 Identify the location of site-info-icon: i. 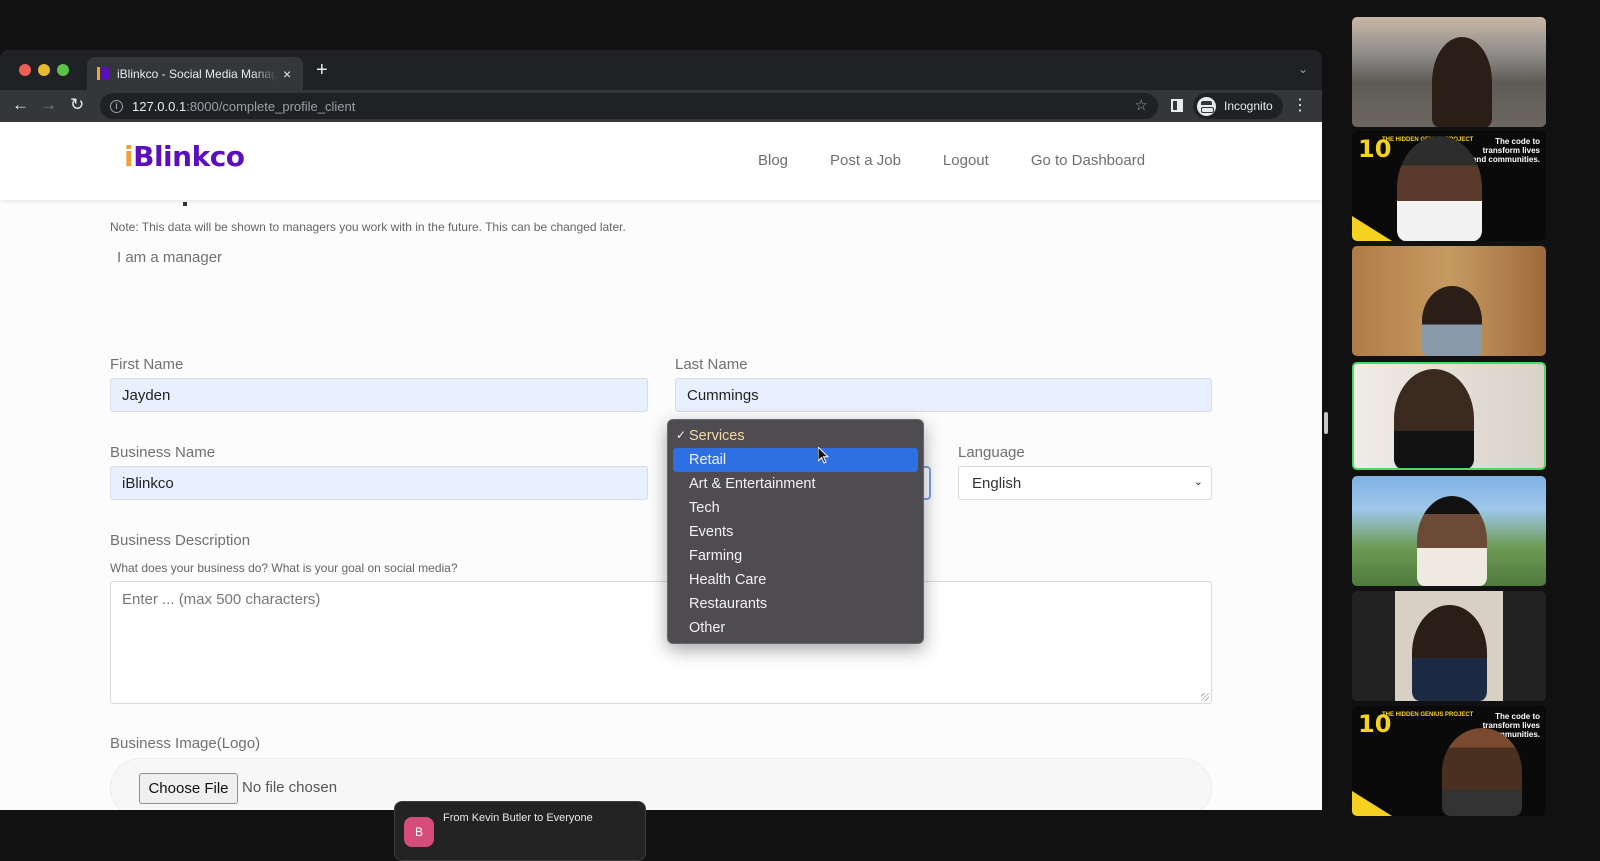
(116, 106).